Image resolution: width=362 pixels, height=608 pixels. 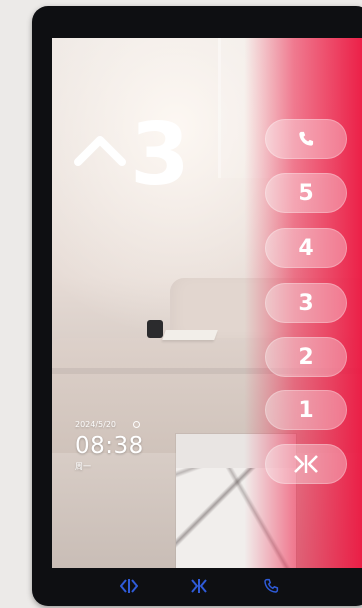 I want to click on floor-4-button: 4, so click(x=306, y=248).